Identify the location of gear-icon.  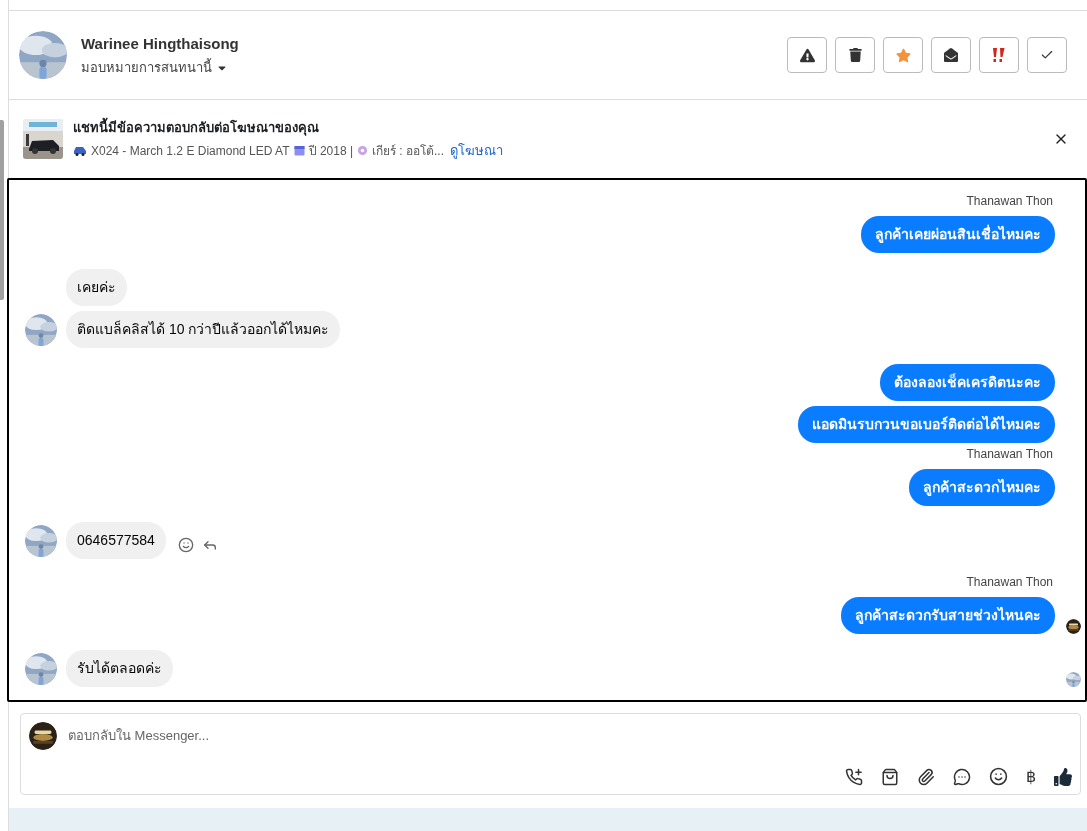
(363, 151).